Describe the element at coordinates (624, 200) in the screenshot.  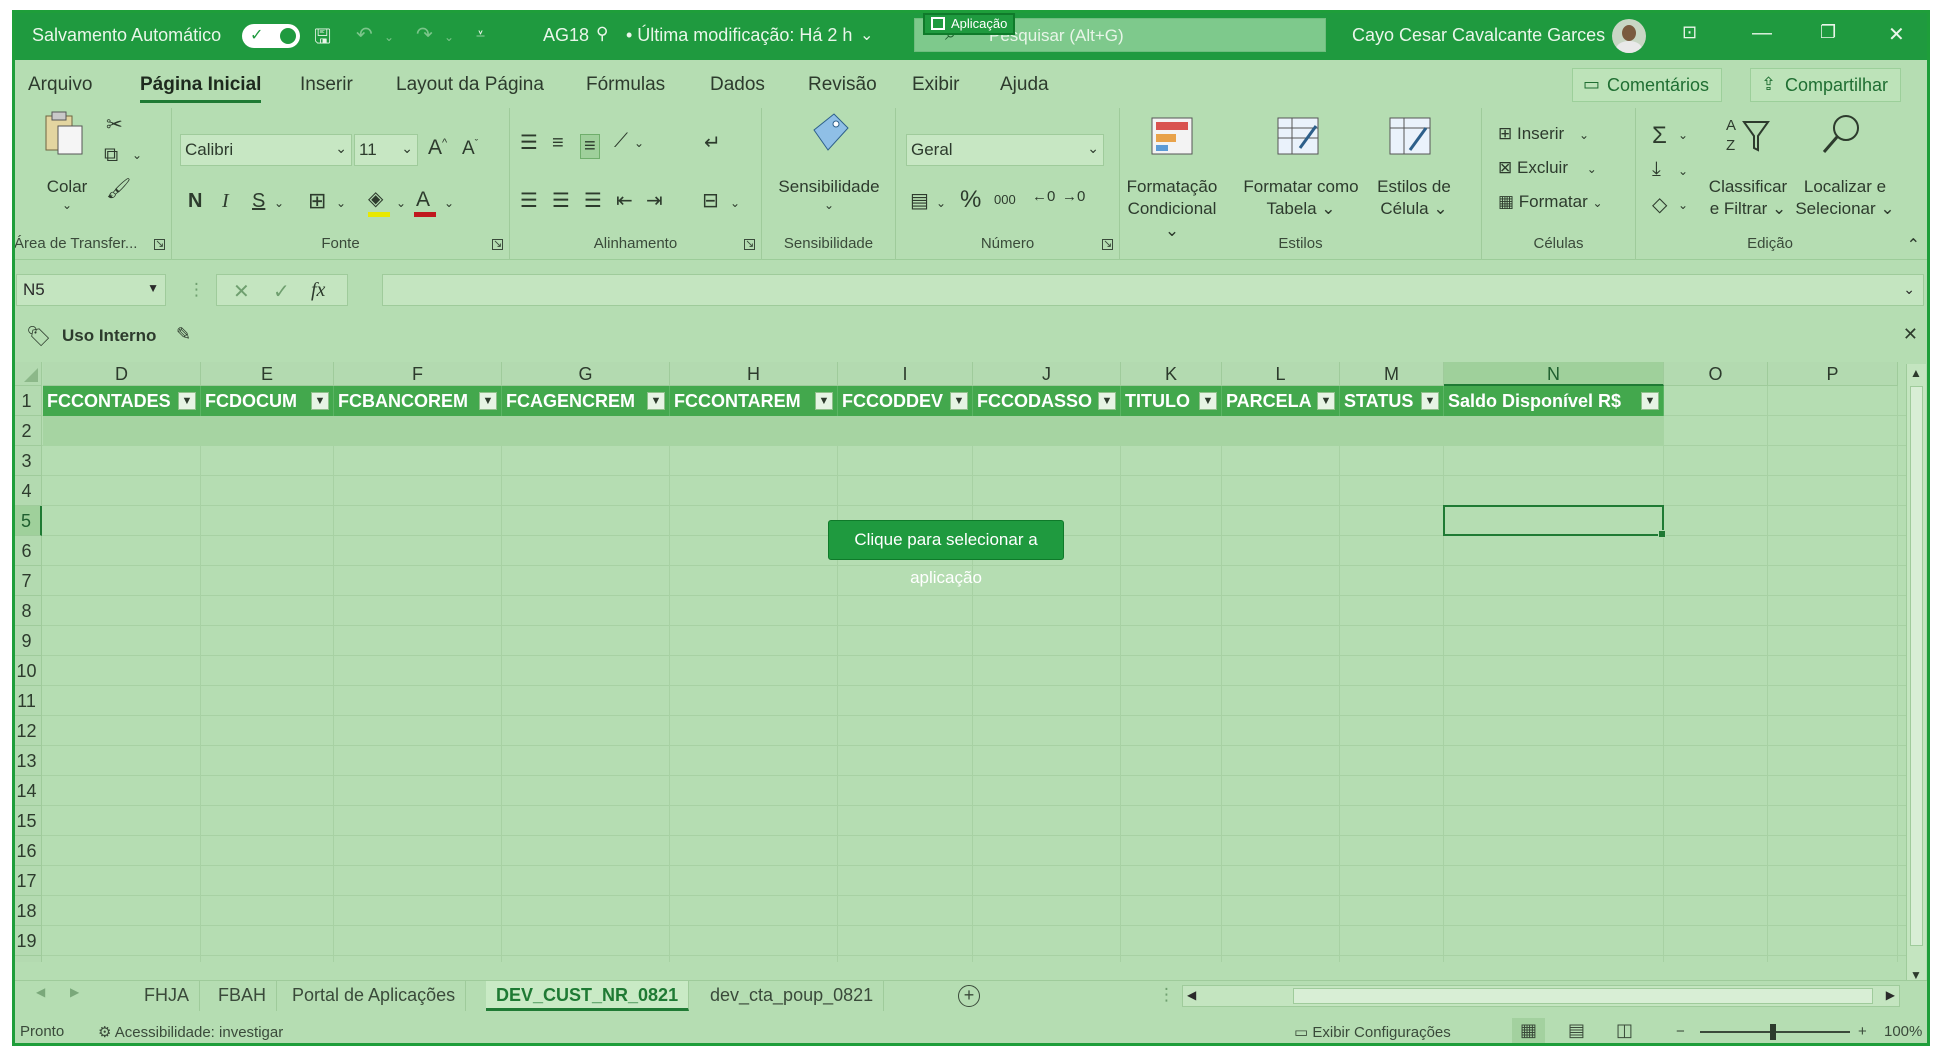
I see `decrease-indent-icon: ⇤` at that location.